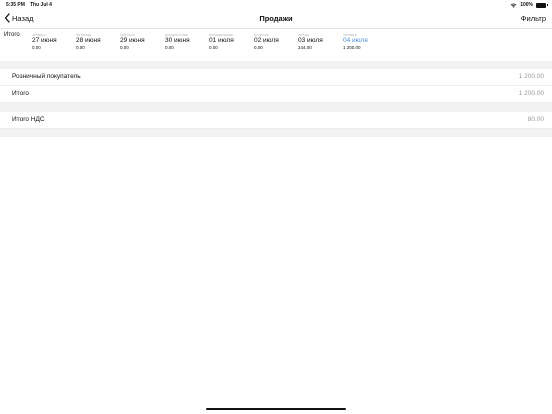 This screenshot has width=552, height=414. I want to click on navigation-bar: Назад Продажи Фильтр, so click(276, 19).